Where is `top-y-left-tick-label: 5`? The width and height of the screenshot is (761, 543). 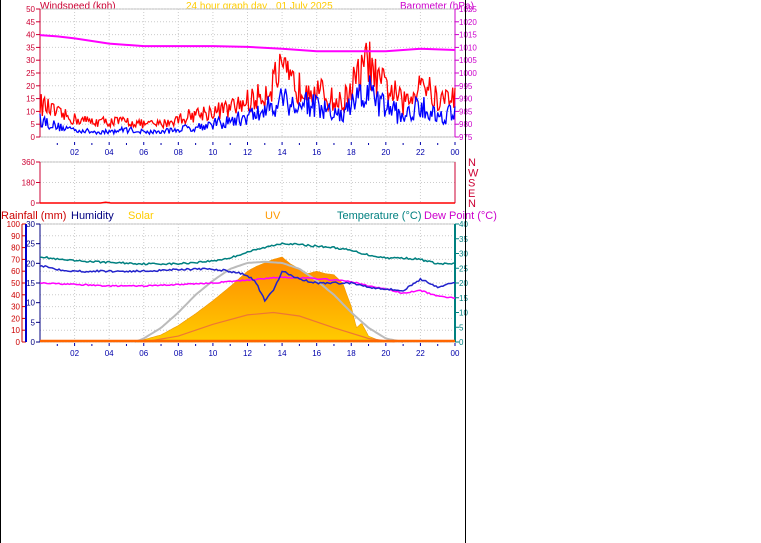
top-y-left-tick-label: 5 is located at coordinates (33, 124).